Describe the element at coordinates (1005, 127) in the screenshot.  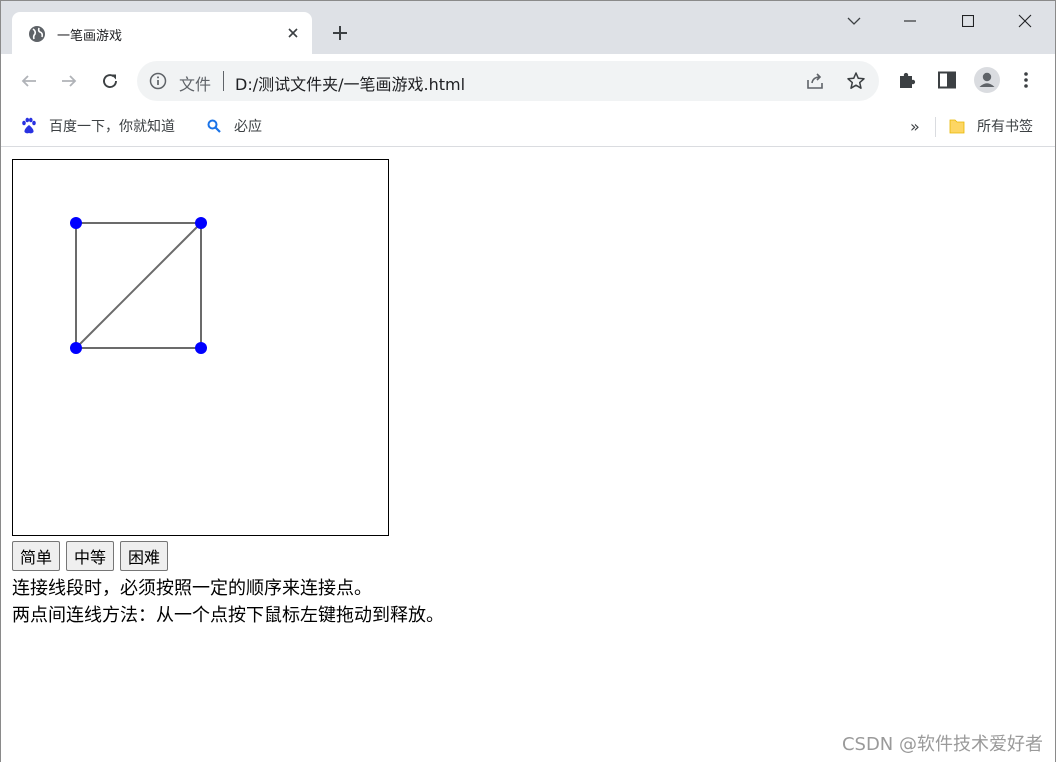
I see `all-bookmarks-label: 所有书签` at that location.